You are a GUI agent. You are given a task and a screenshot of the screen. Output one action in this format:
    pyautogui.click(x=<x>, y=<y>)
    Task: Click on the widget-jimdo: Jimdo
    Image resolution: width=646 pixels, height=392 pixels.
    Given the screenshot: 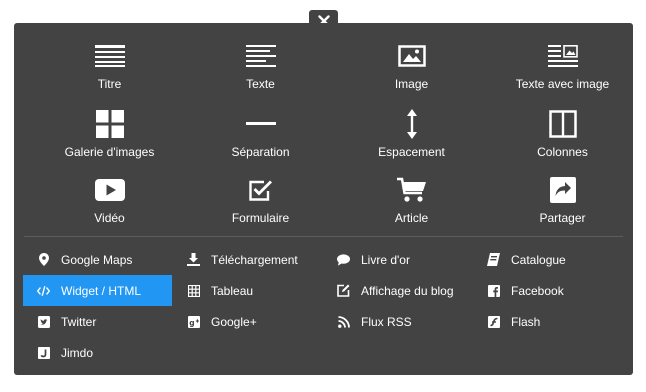 What is the action you would take?
    pyautogui.click(x=97, y=352)
    